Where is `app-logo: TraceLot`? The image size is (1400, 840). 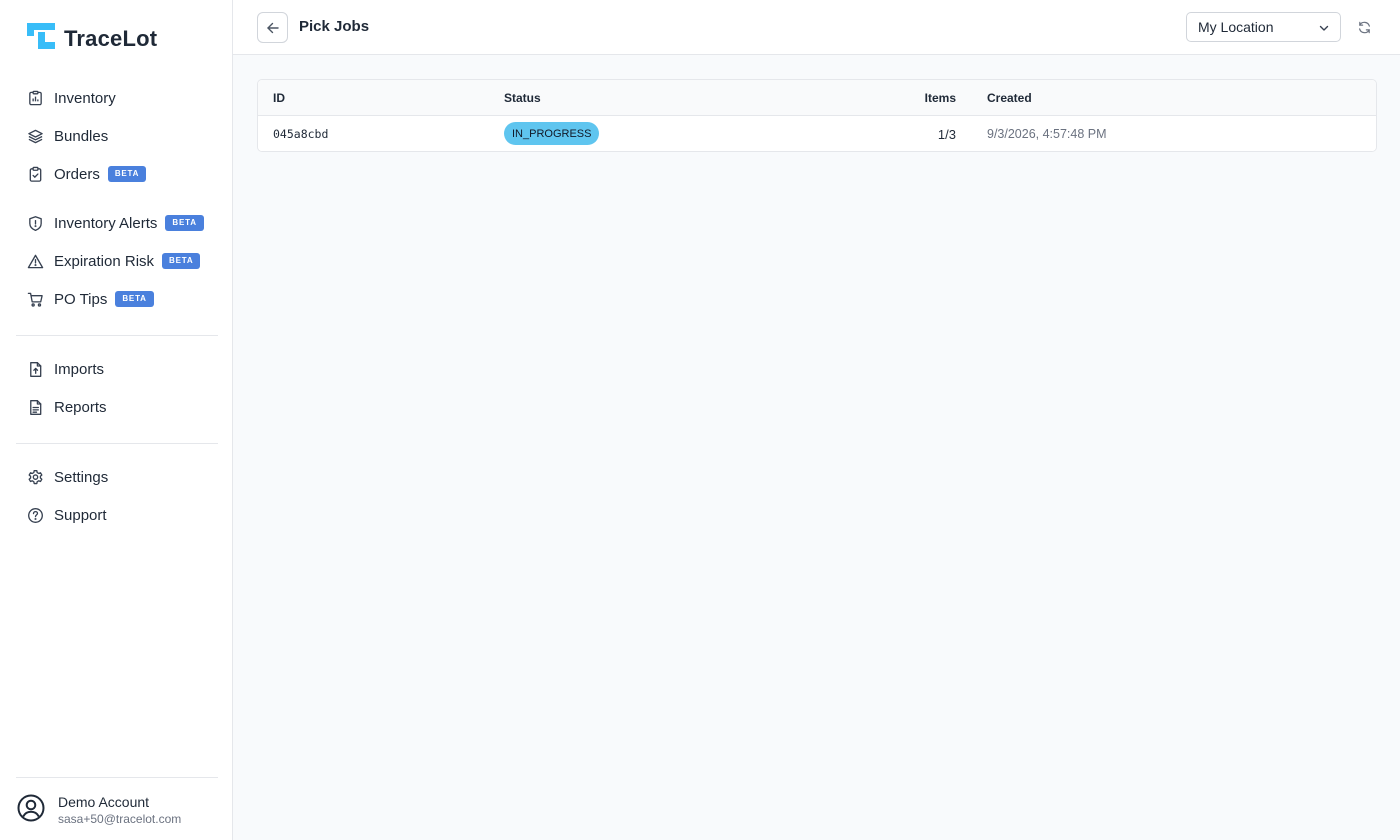
app-logo: TraceLot is located at coordinates (92, 38).